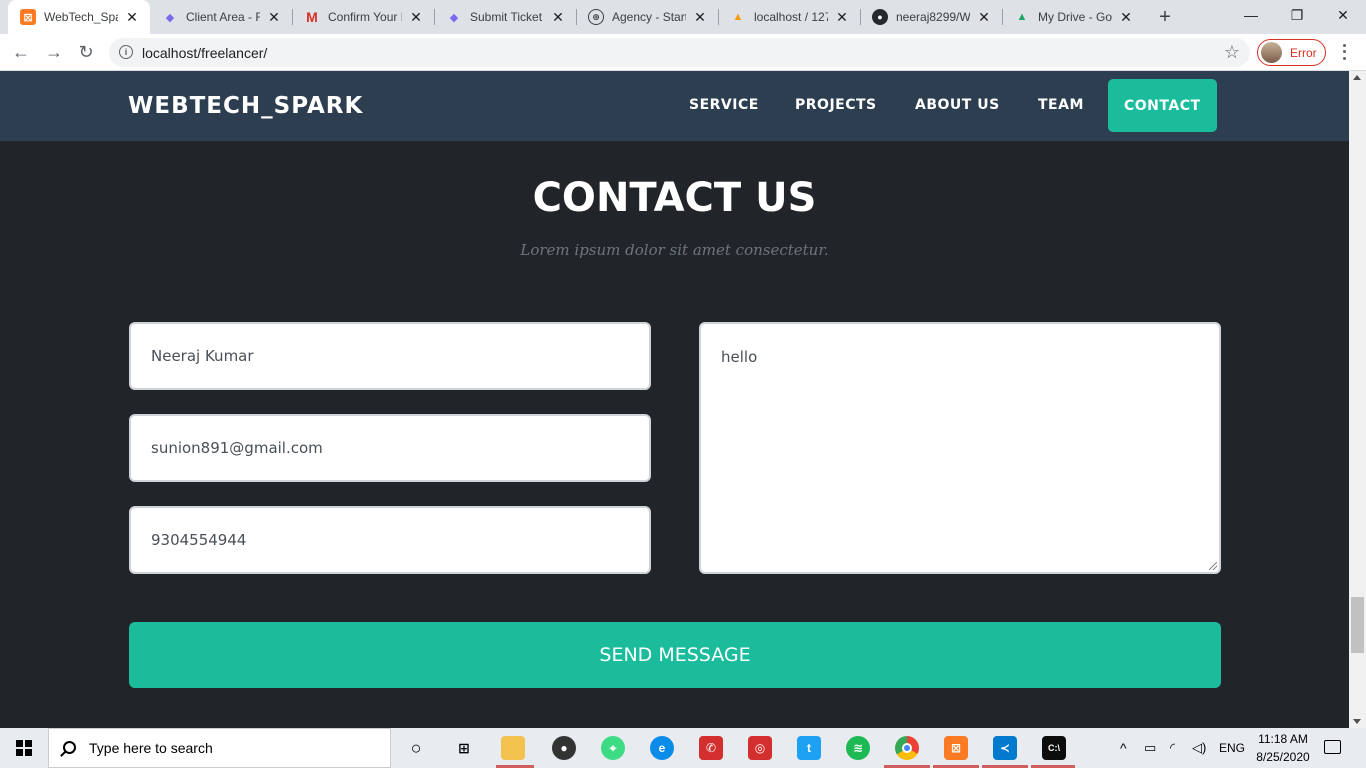 This screenshot has width=1366, height=768. Describe the element at coordinates (1283, 757) in the screenshot. I see `clock-date: 8/25/2020` at that location.